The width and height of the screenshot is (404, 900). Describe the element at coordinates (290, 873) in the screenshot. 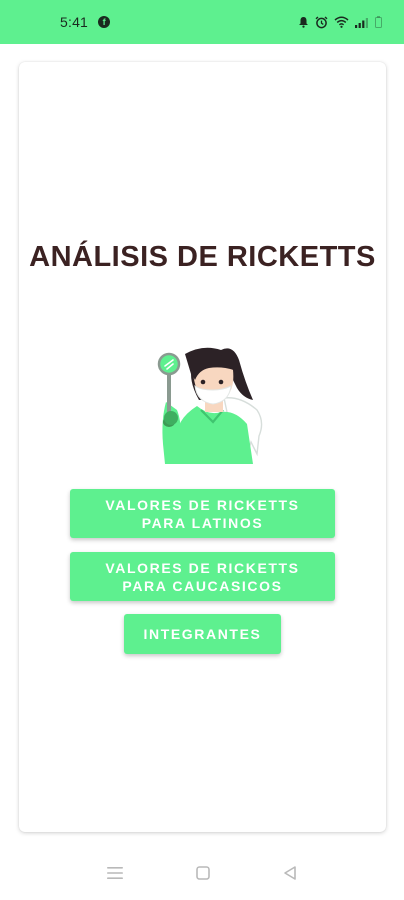

I see `back-icon` at that location.